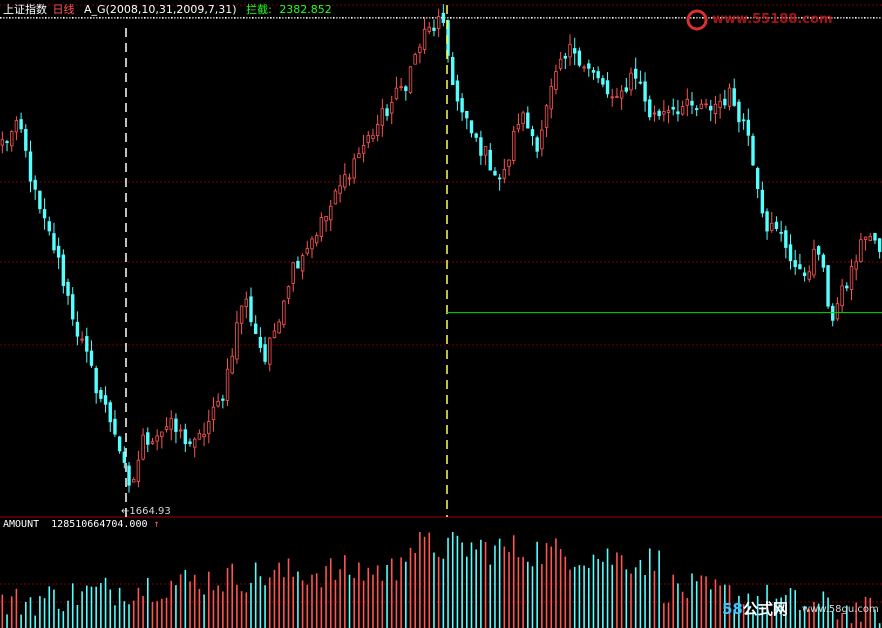 The height and width of the screenshot is (628, 882). Describe the element at coordinates (21, 524) in the screenshot. I see `volume-label: AMOUNT` at that location.